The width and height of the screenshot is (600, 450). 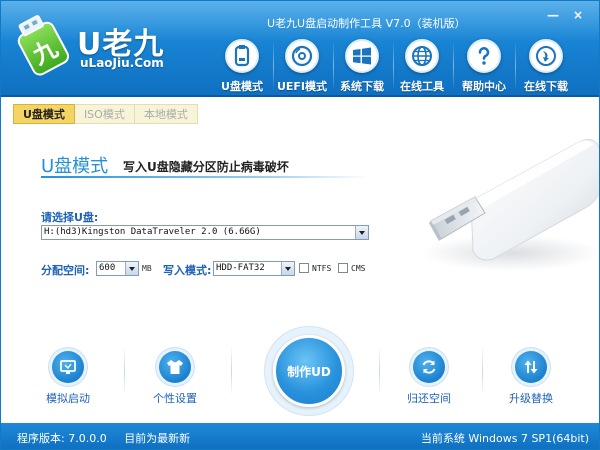 What do you see at coordinates (187, 270) in the screenshot?
I see `write-mode-label: 写入模式:` at bounding box center [187, 270].